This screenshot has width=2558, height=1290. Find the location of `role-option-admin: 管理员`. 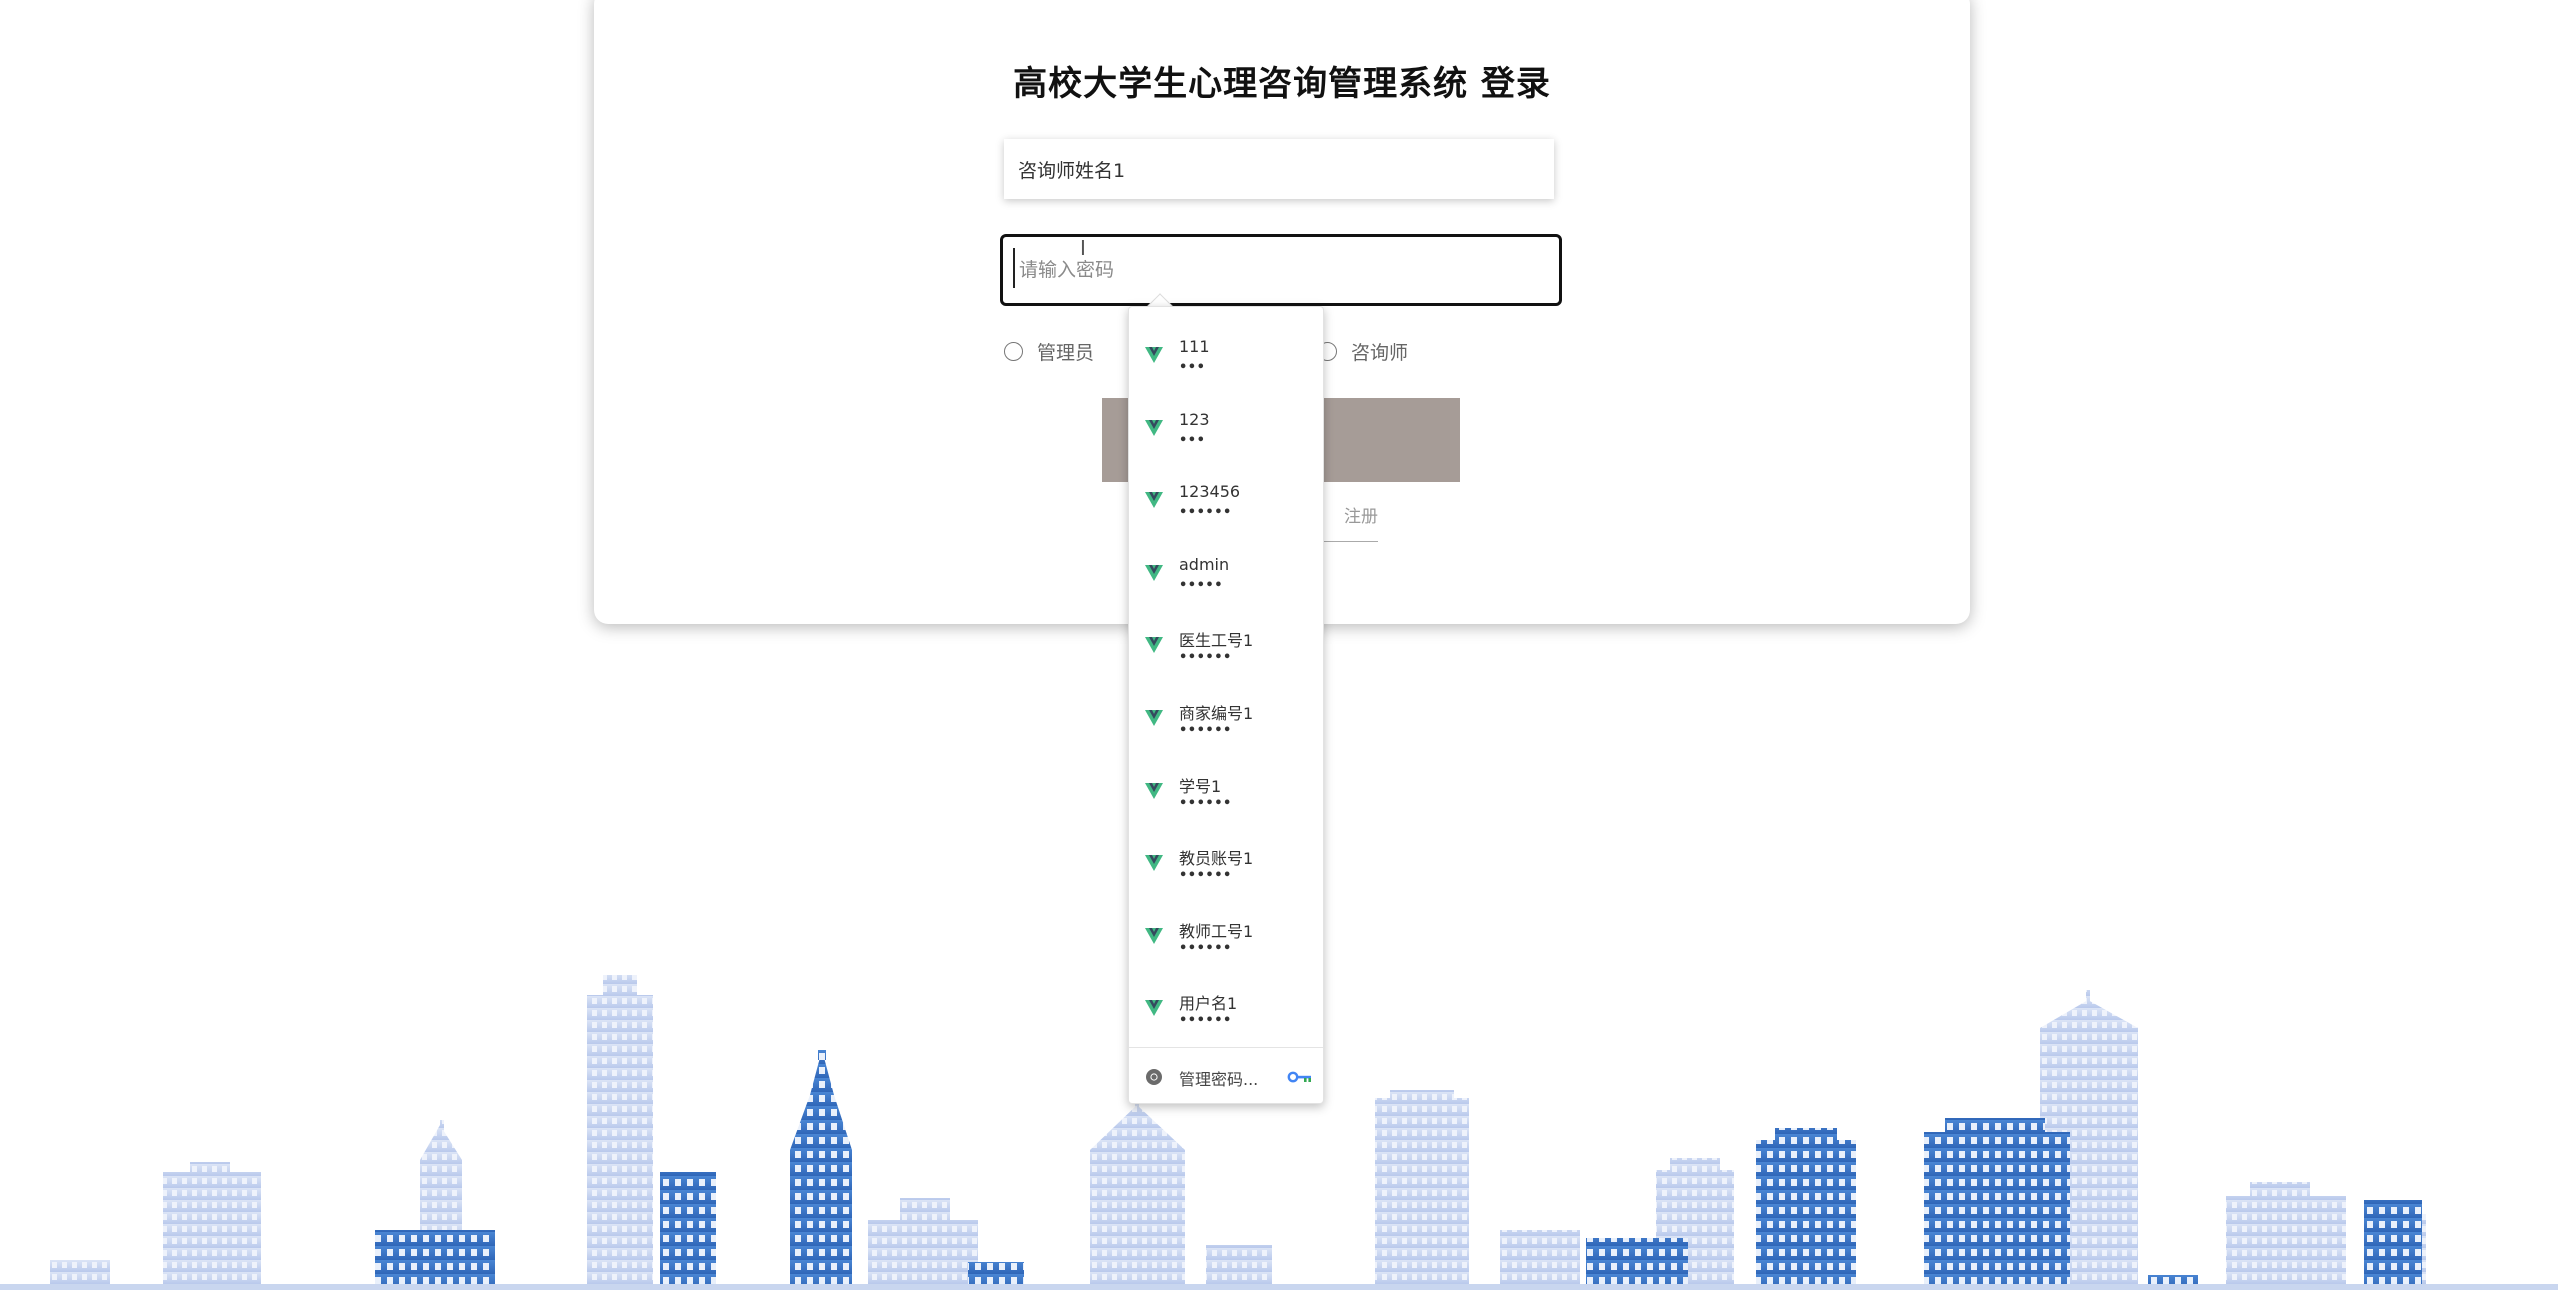

role-option-admin: 管理员 is located at coordinates (1049, 351).